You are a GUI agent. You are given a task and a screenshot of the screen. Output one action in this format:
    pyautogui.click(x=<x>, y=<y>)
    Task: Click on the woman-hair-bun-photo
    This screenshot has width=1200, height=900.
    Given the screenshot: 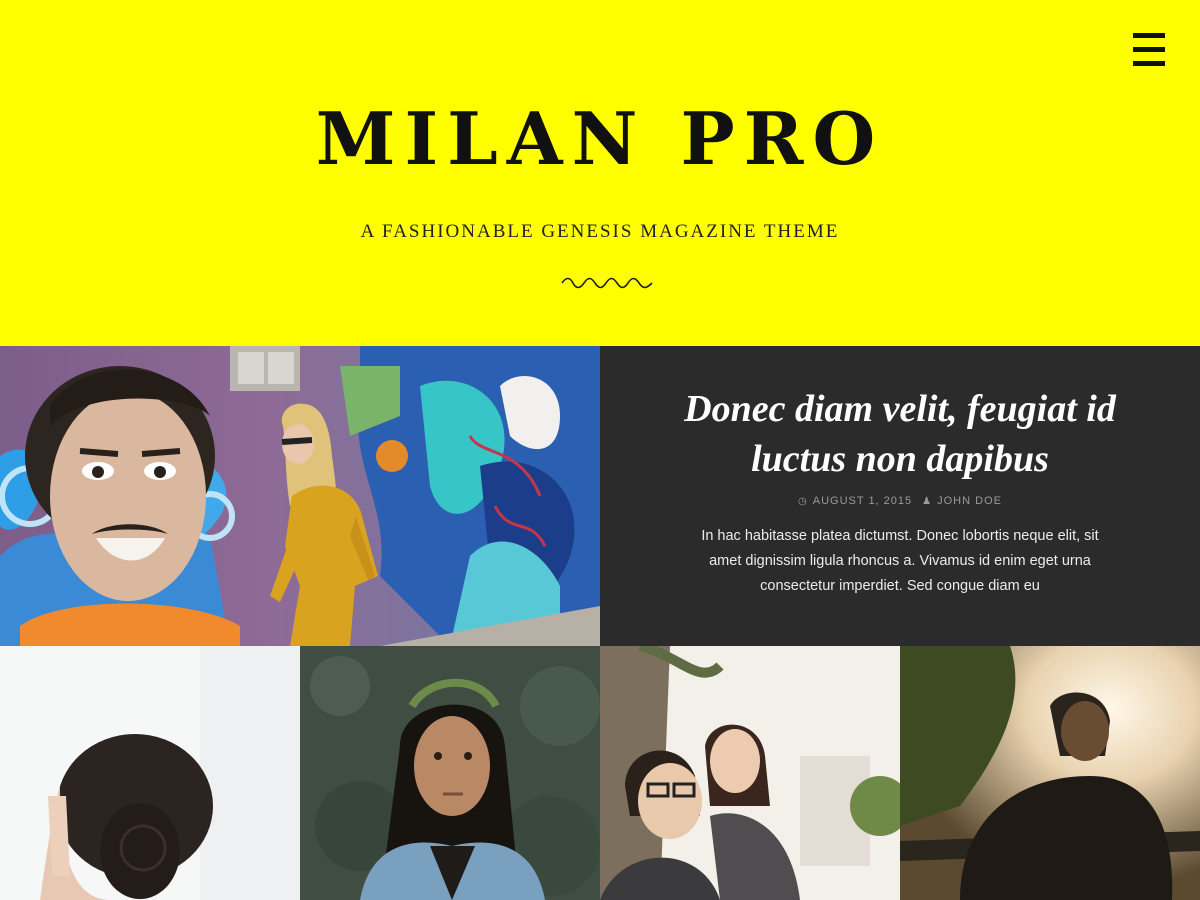 What is the action you would take?
    pyautogui.click(x=150, y=773)
    